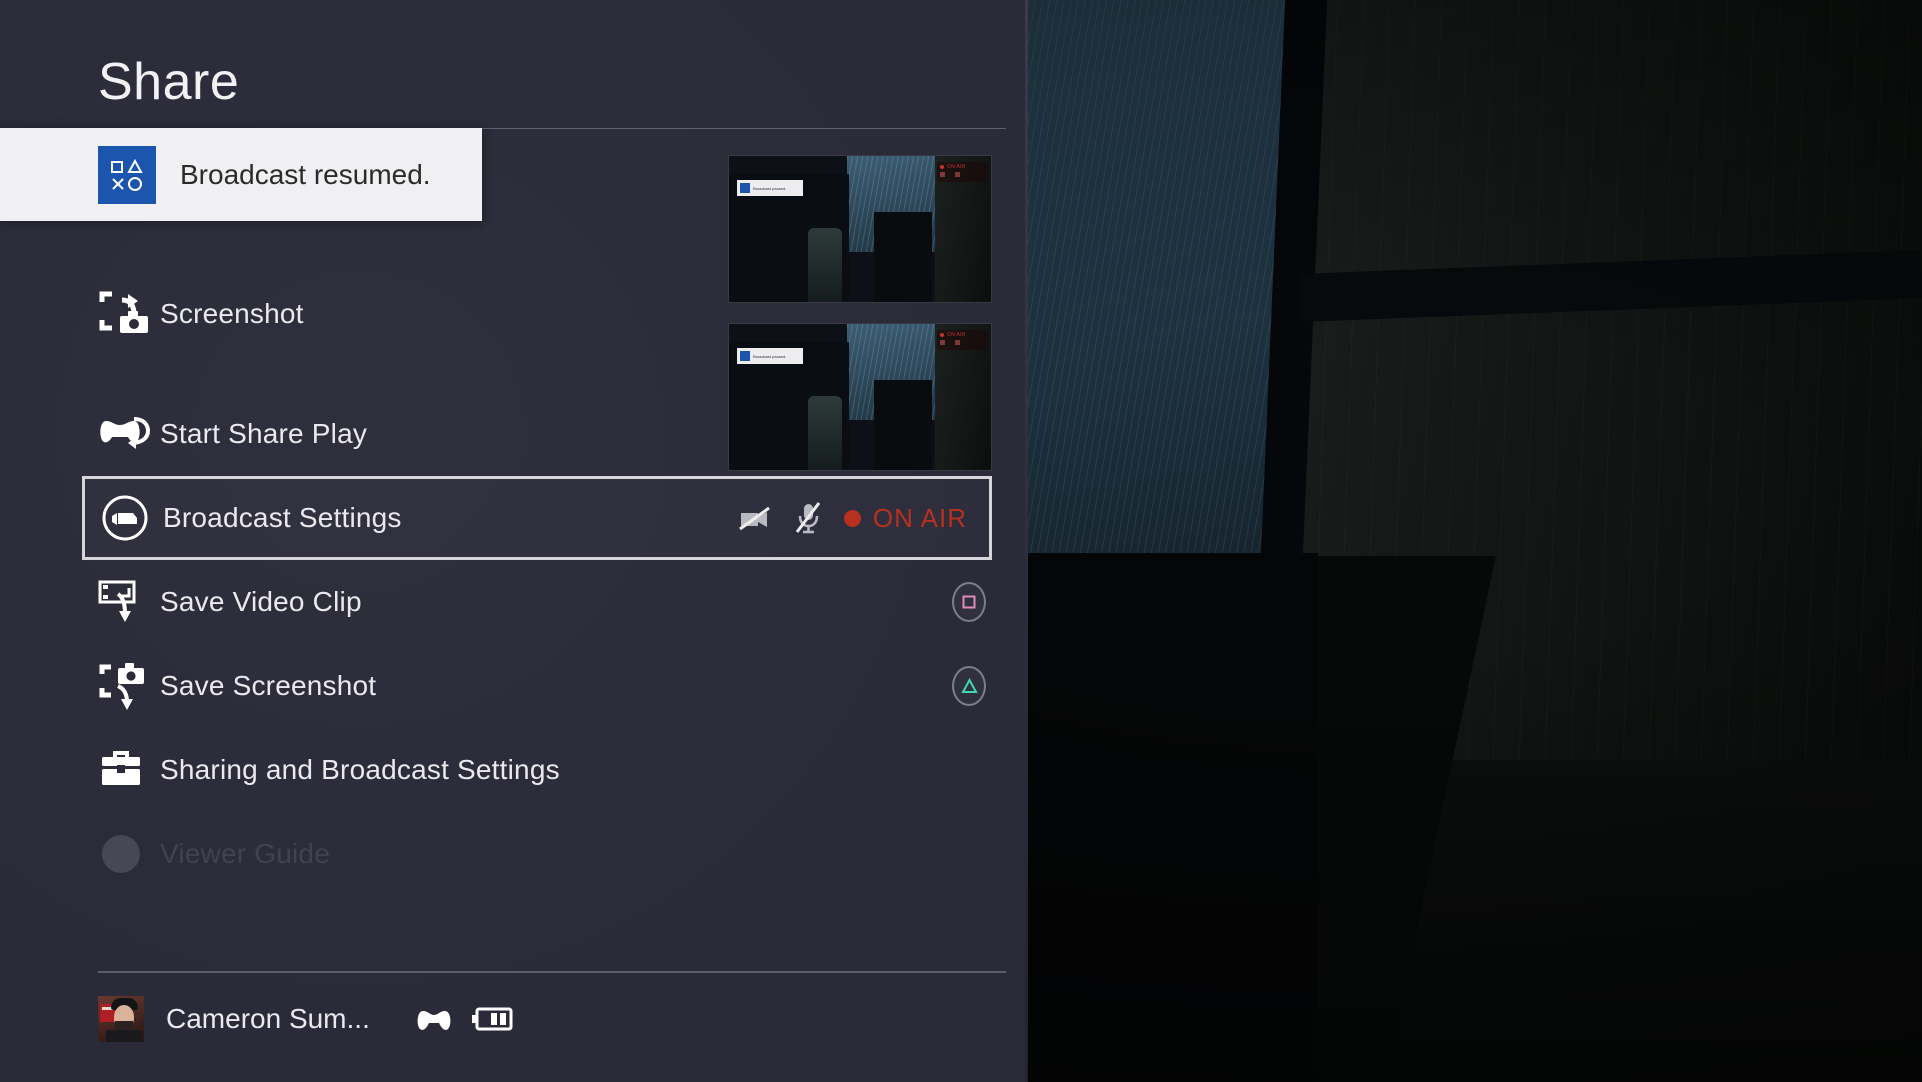  What do you see at coordinates (852, 518) in the screenshot?
I see `on-air-dot` at bounding box center [852, 518].